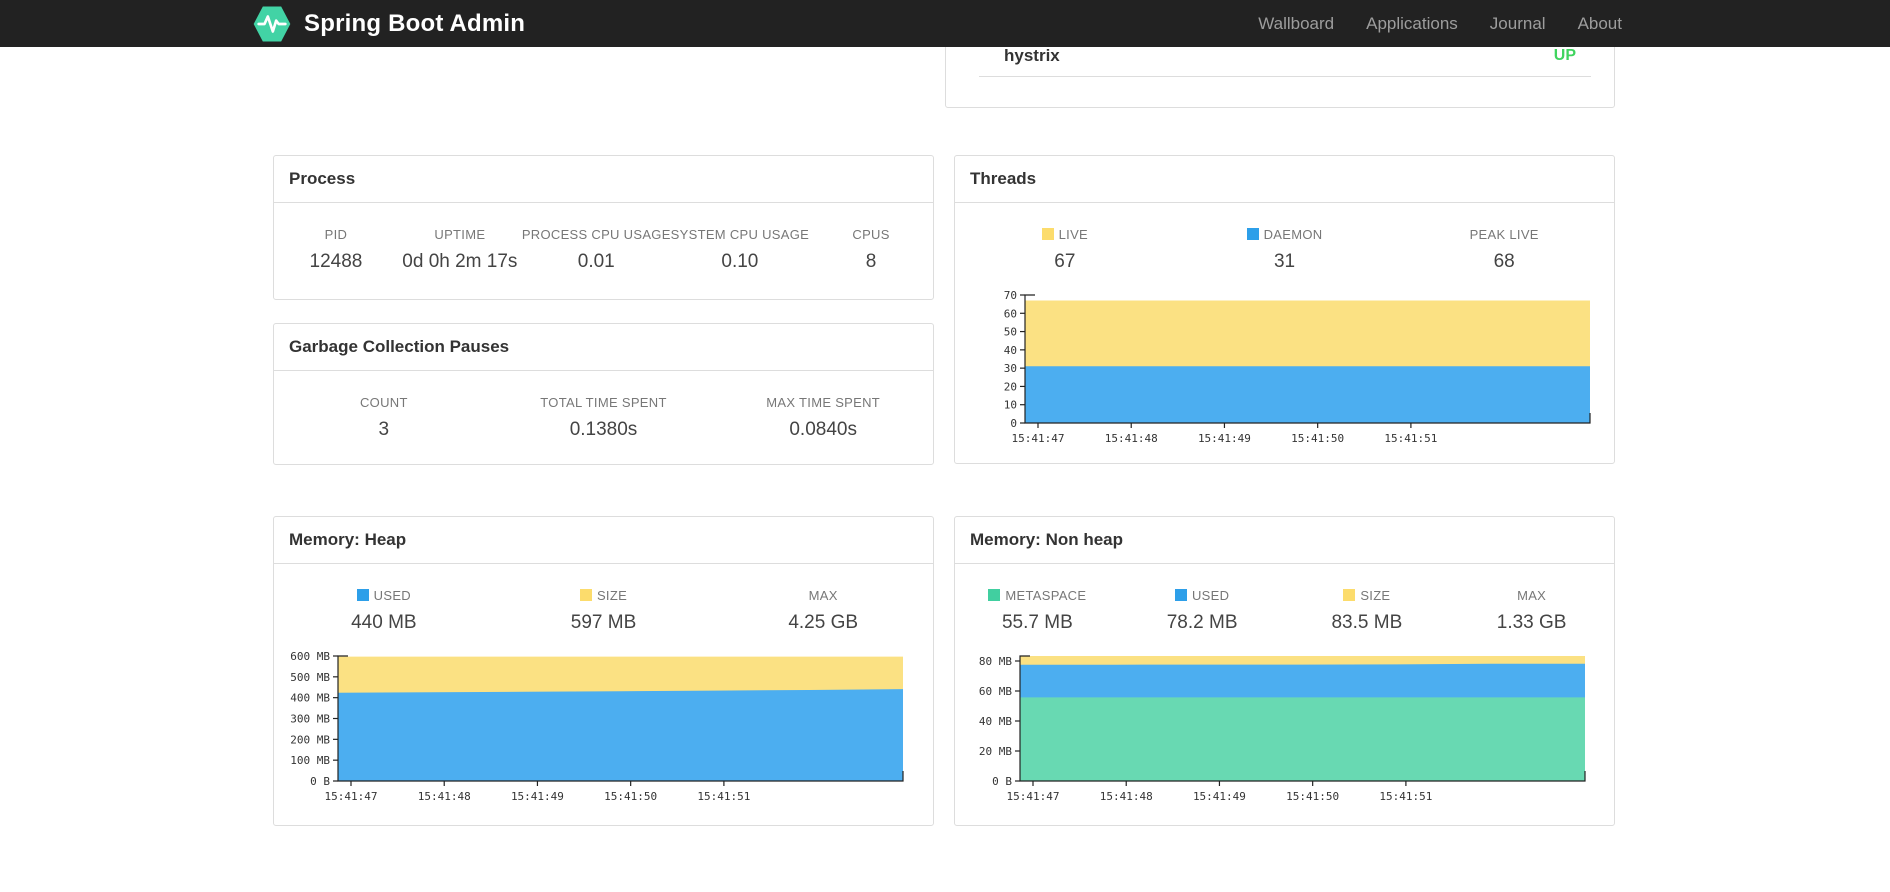  What do you see at coordinates (1367, 611) in the screenshot?
I see `metric-size: SIZE 83.5 MB` at bounding box center [1367, 611].